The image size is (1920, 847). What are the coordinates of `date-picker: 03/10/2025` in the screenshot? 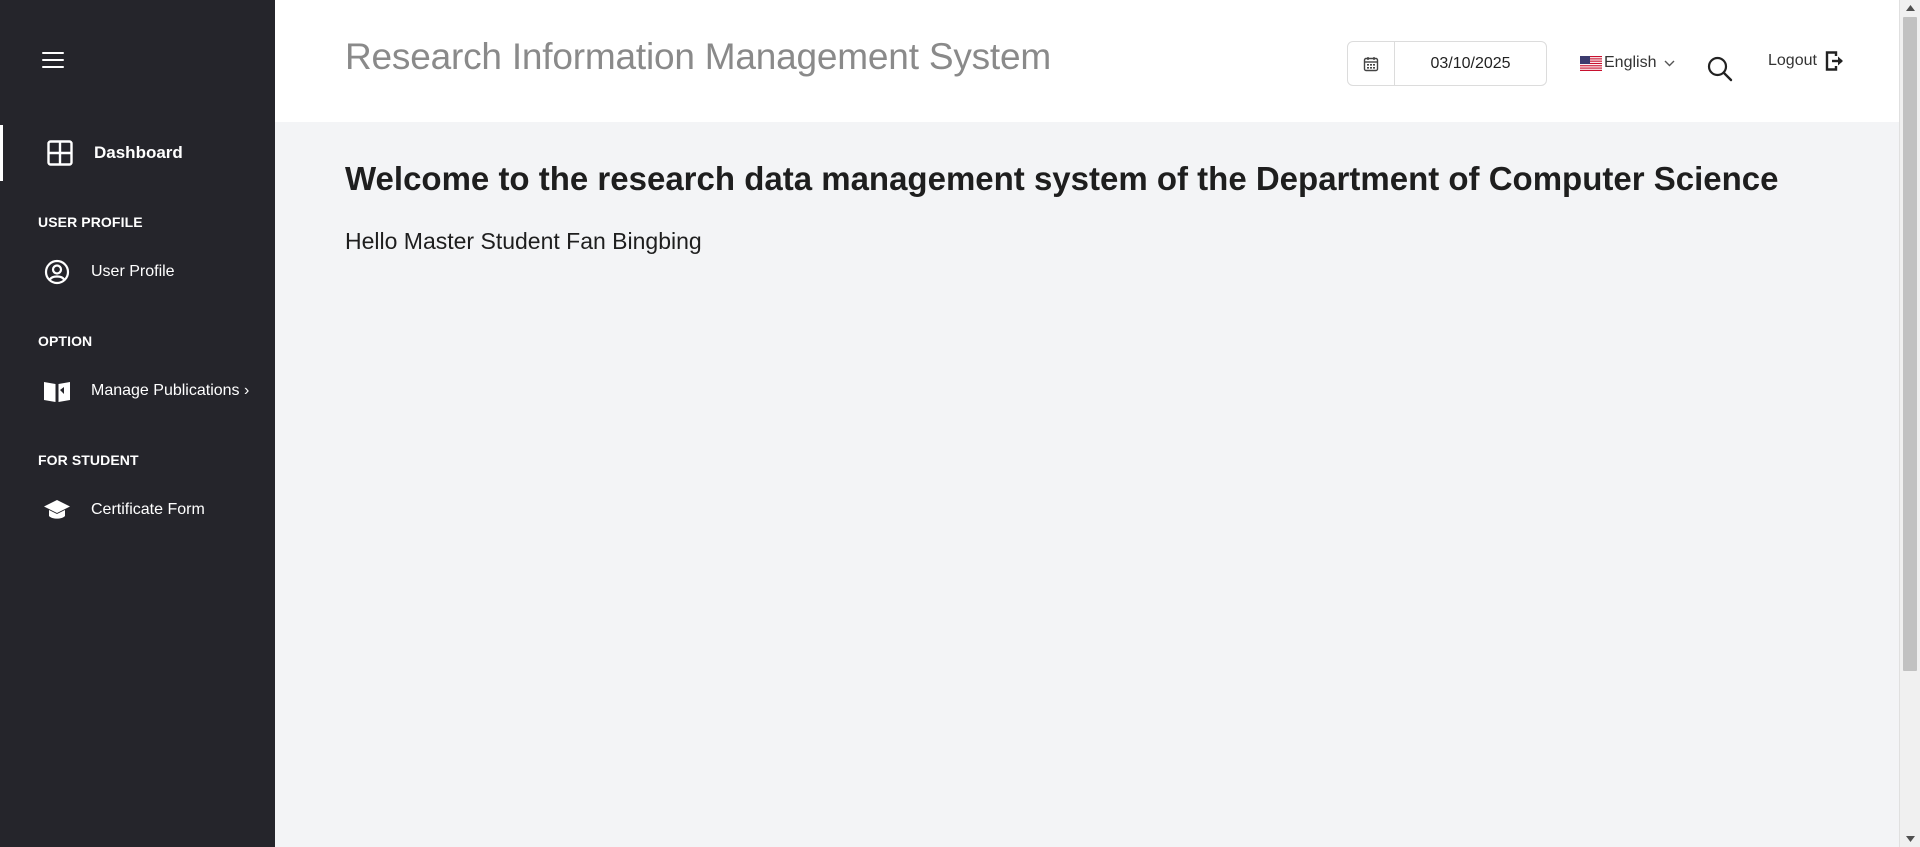 It's located at (1447, 63).